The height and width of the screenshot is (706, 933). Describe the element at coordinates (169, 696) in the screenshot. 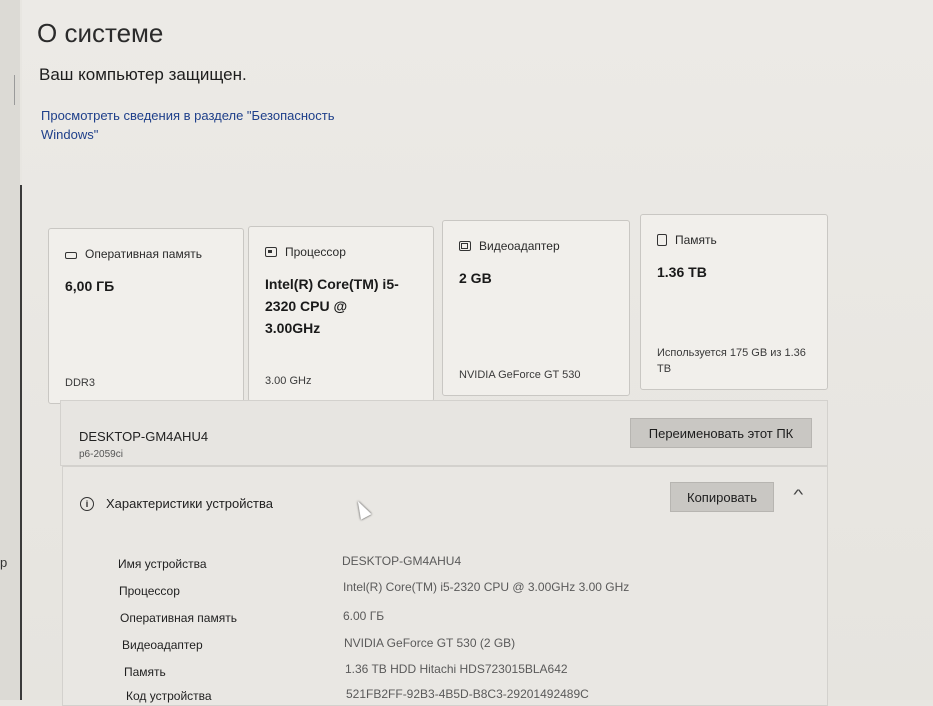

I see `spec-label: Код устройства` at that location.